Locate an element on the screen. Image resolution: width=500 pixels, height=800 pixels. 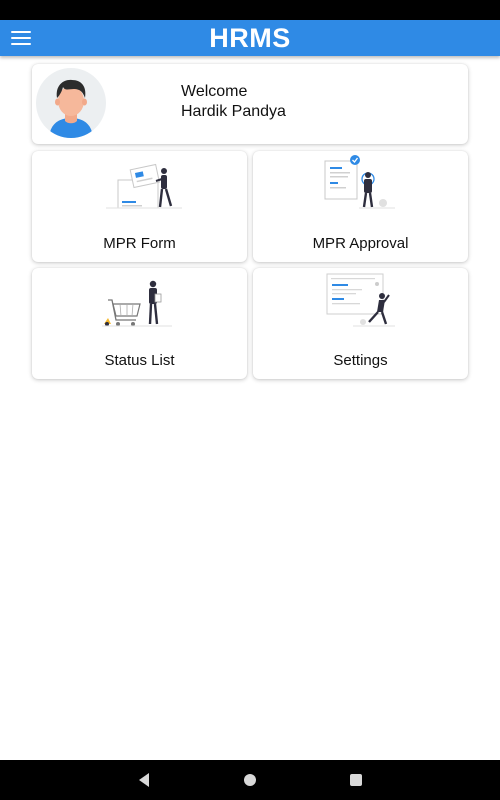
tile-label: Status List is located at coordinates (139, 360).